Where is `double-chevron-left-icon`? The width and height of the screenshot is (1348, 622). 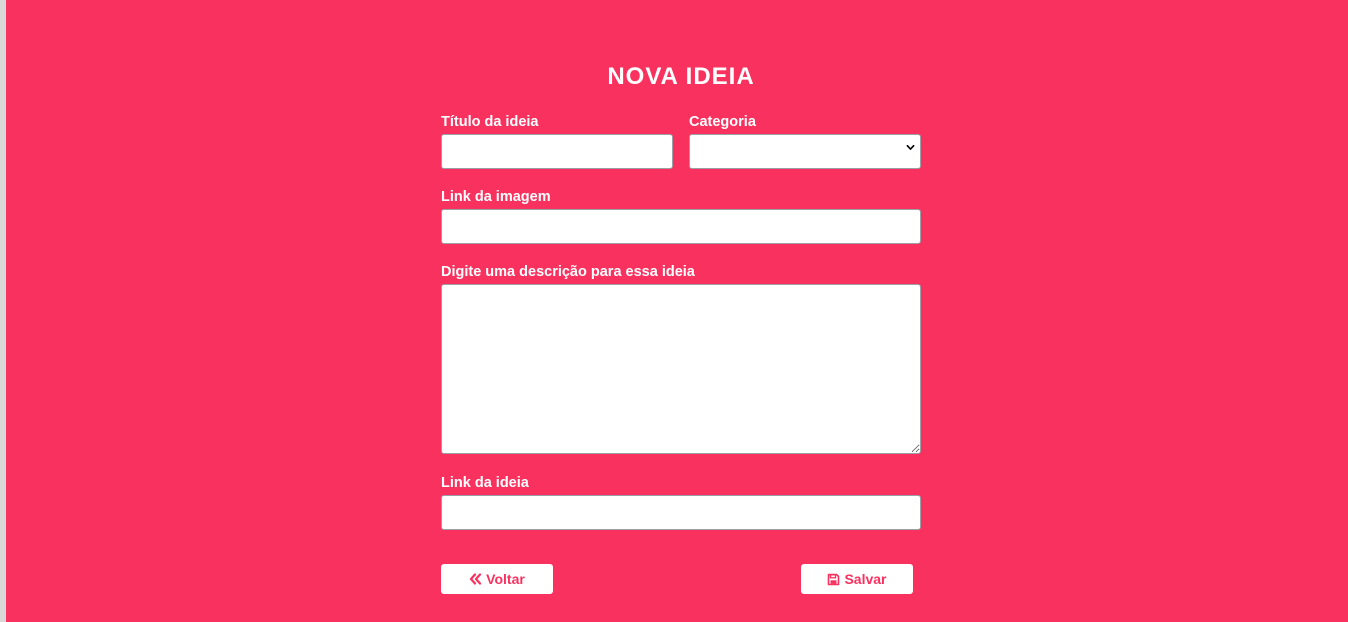 double-chevron-left-icon is located at coordinates (476, 579).